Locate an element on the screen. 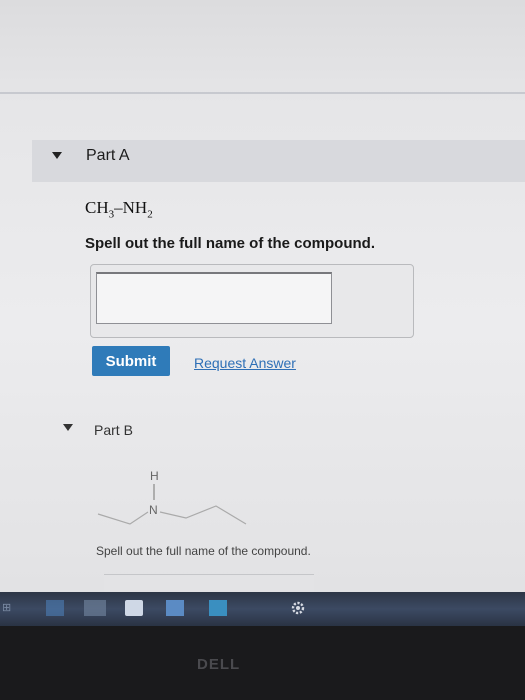  chemical-formula: CH3–NH2 is located at coordinates (119, 209).